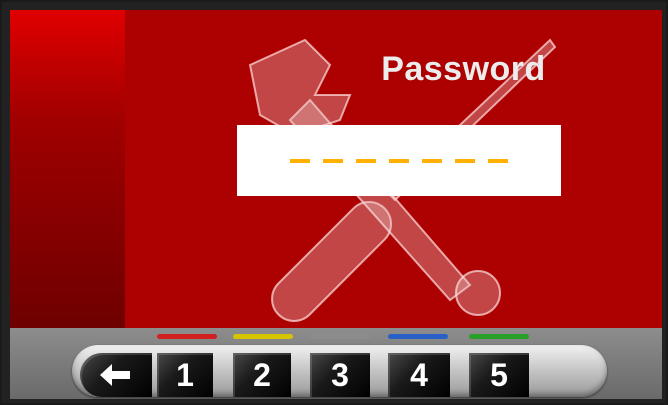 This screenshot has width=668, height=405. What do you see at coordinates (419, 375) in the screenshot?
I see `key-4-button: 4` at bounding box center [419, 375].